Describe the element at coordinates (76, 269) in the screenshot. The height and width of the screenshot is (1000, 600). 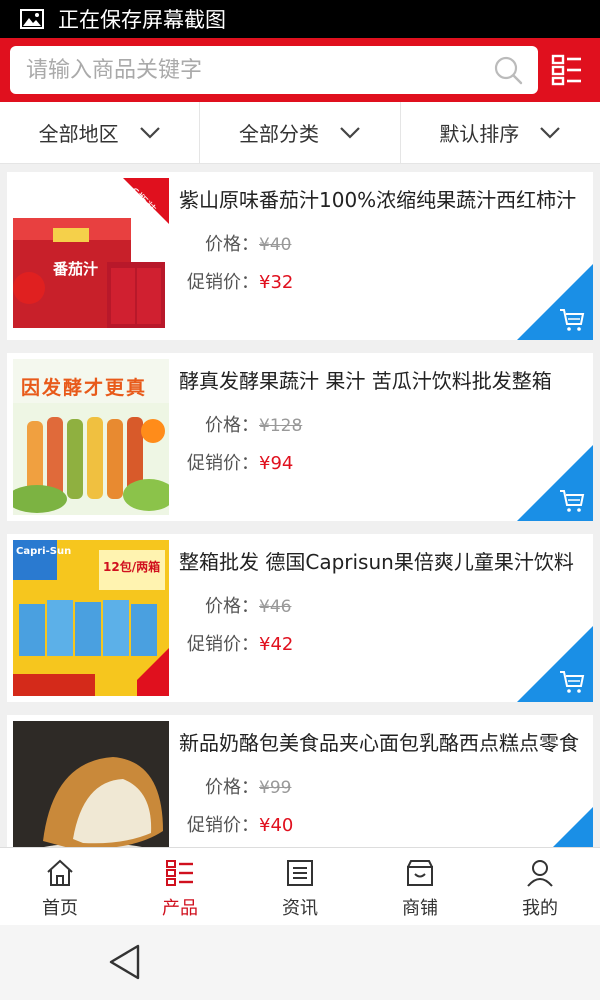
I see `thumbnail-caption: 番茄汁` at that location.